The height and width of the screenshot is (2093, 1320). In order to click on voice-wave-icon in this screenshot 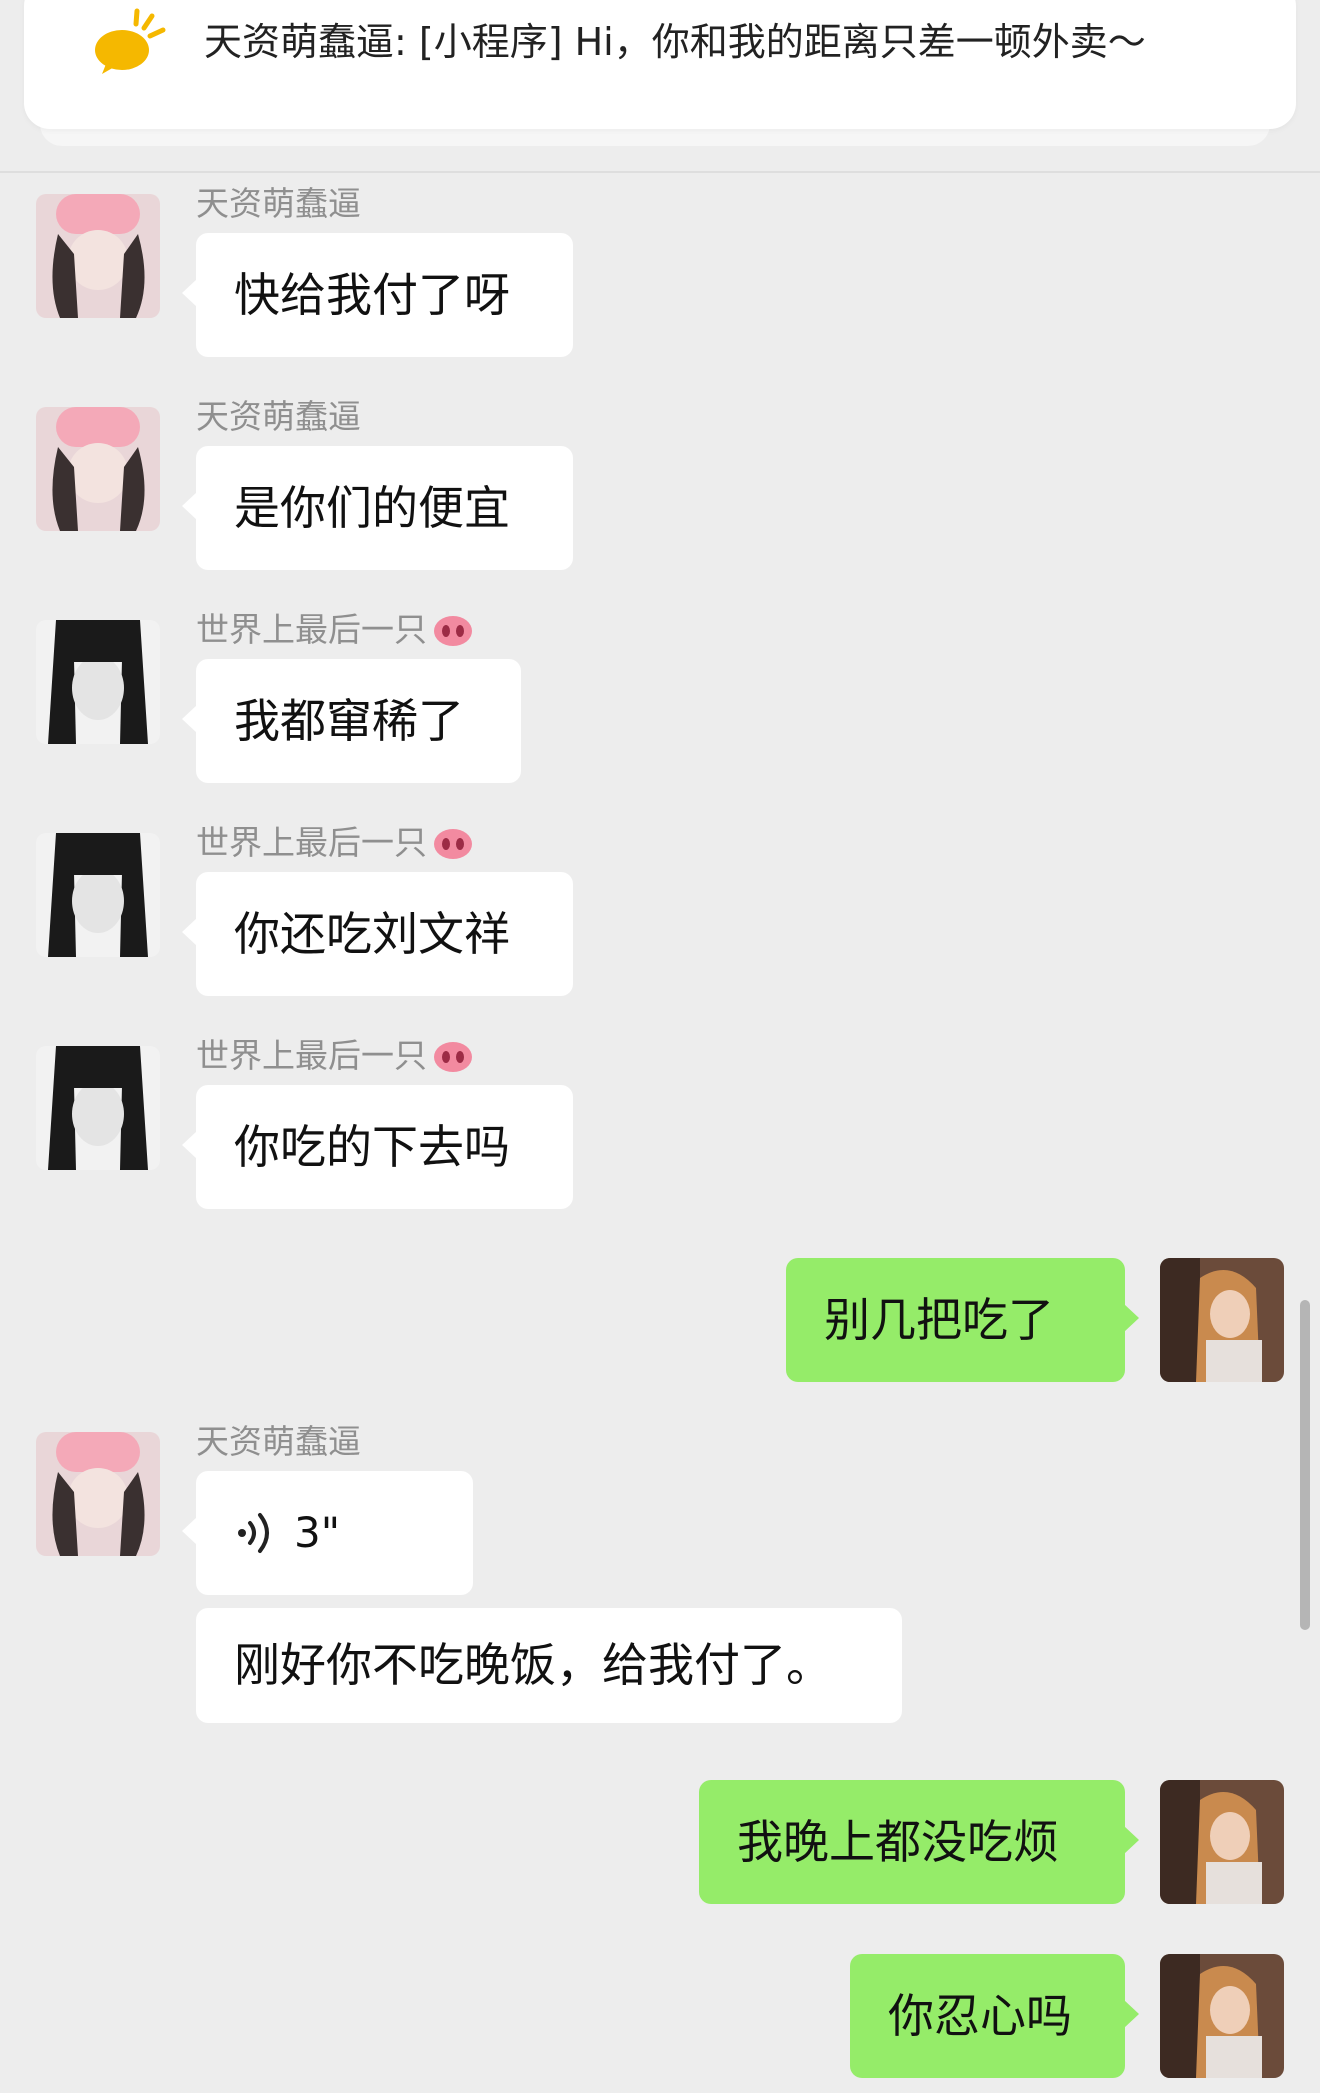, I will do `click(253, 1533)`.